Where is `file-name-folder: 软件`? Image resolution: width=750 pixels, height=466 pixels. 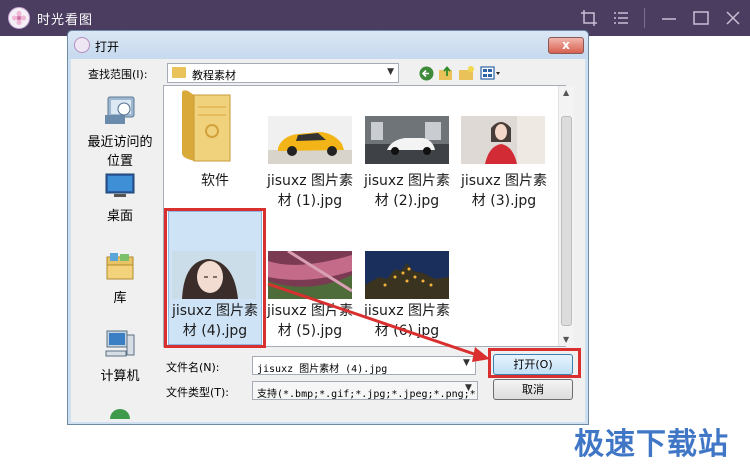 file-name-folder: 软件 is located at coordinates (215, 181).